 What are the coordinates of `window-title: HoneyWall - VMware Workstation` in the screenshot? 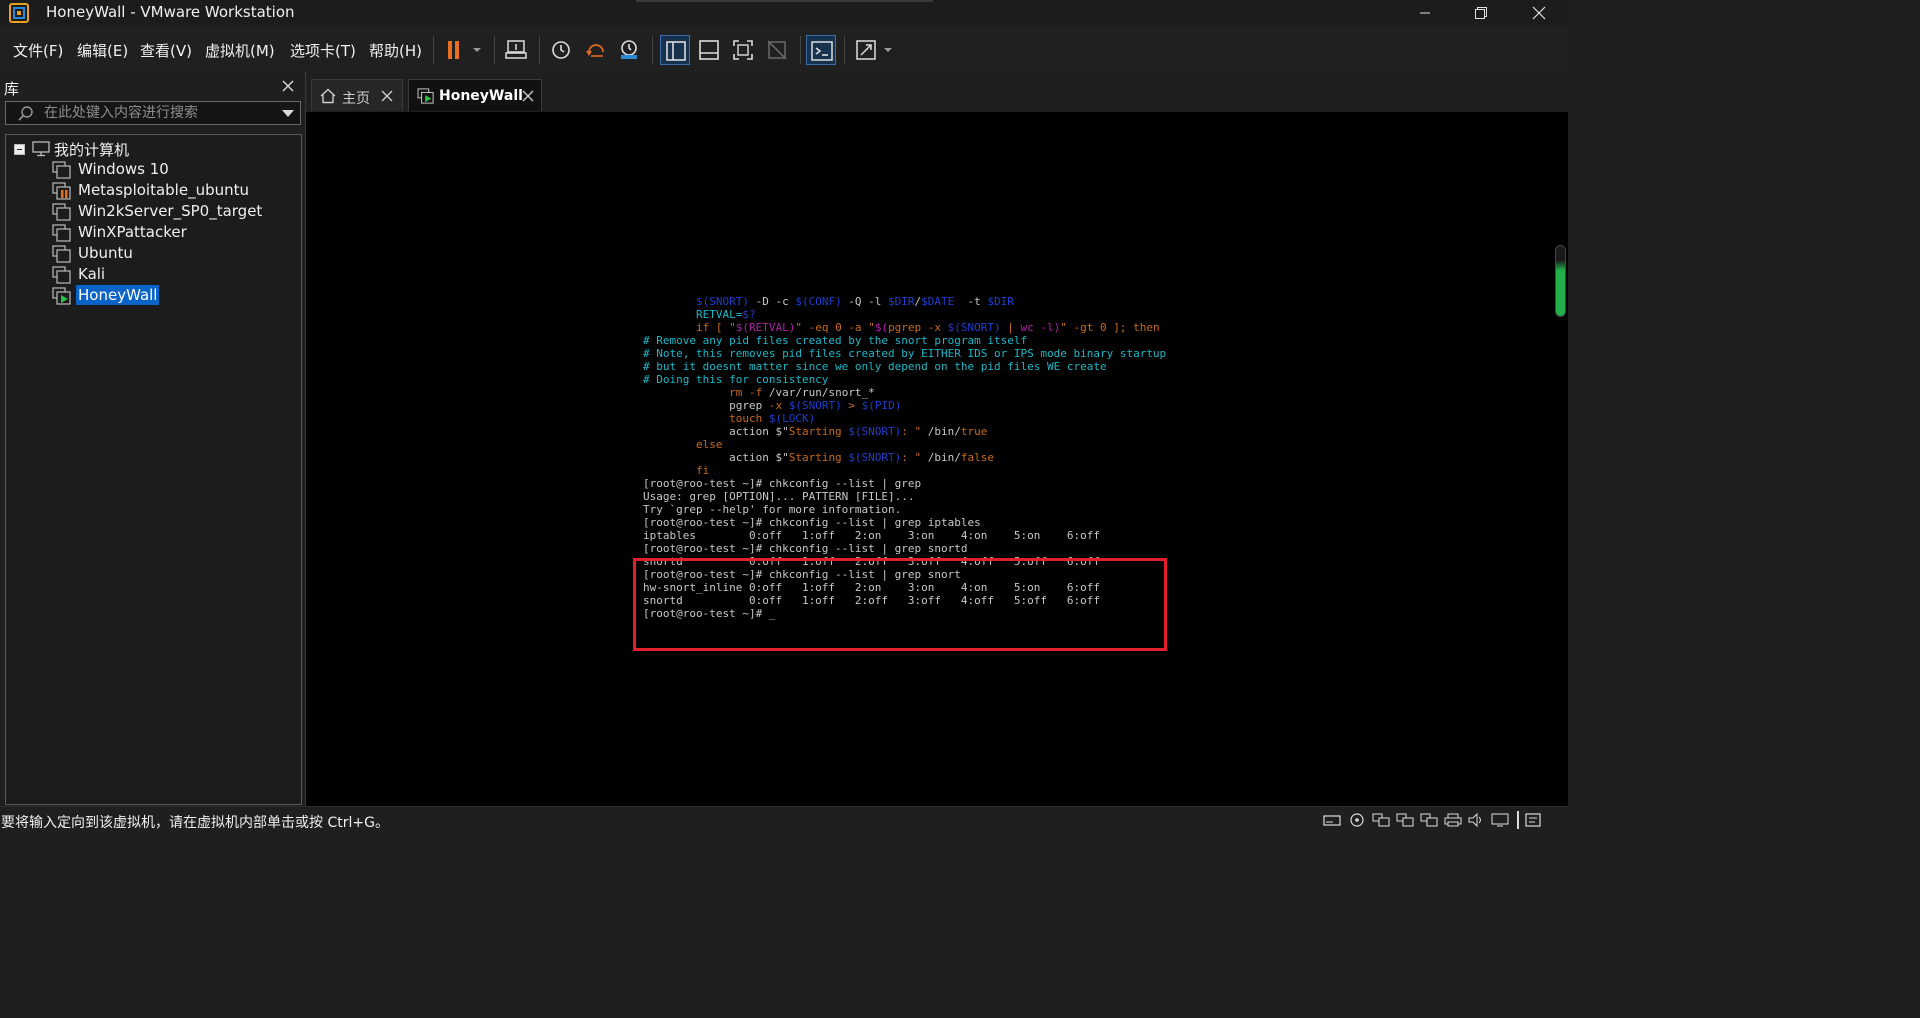 It's located at (170, 12).